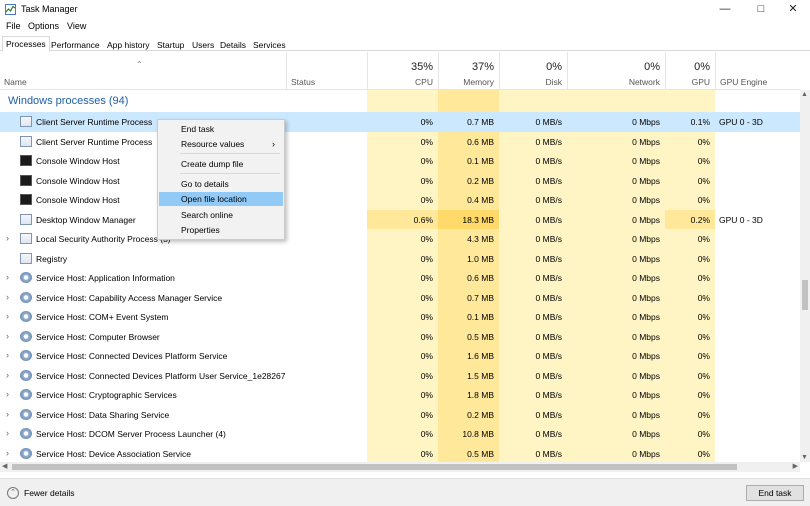 Image resolution: width=810 pixels, height=506 pixels. I want to click on title-bar: Task Manager — □ ✕, so click(405, 9).